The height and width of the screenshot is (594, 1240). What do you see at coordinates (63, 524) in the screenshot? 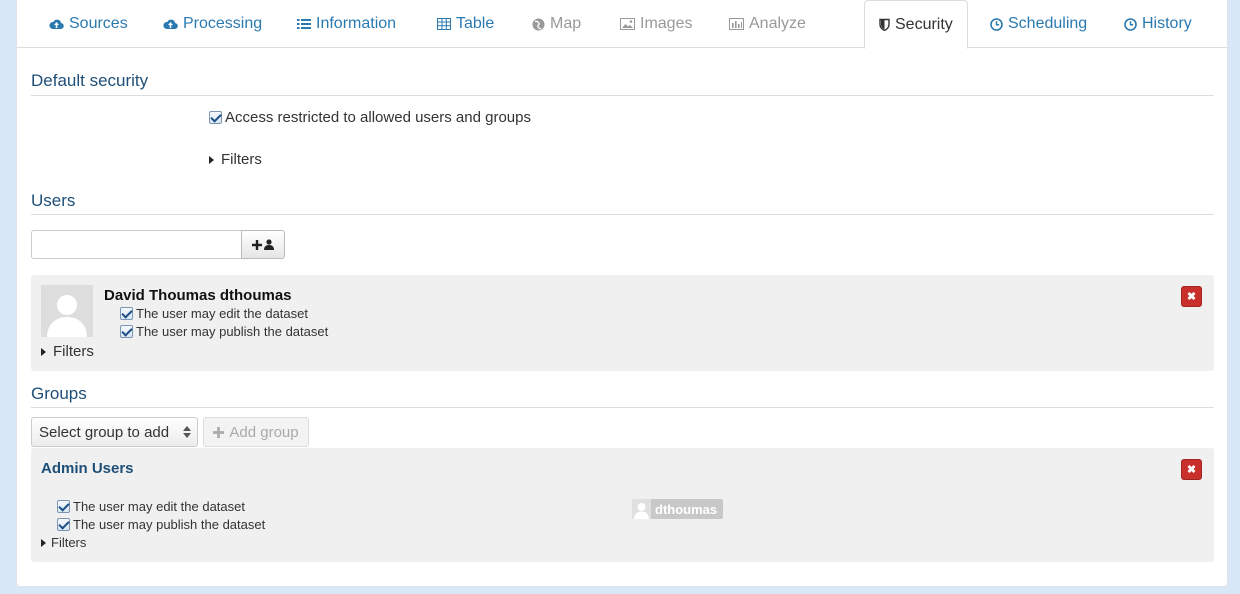
I see `group-publish-checkbox` at bounding box center [63, 524].